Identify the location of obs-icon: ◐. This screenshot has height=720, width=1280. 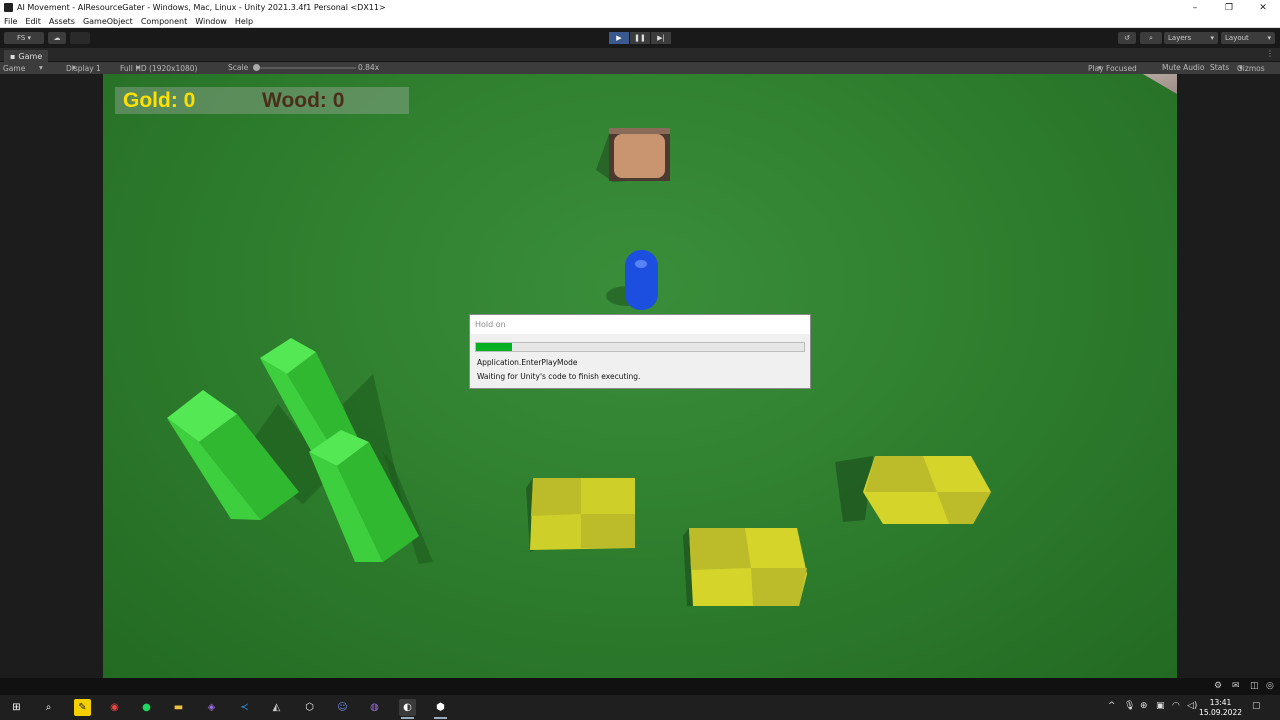
(407, 709).